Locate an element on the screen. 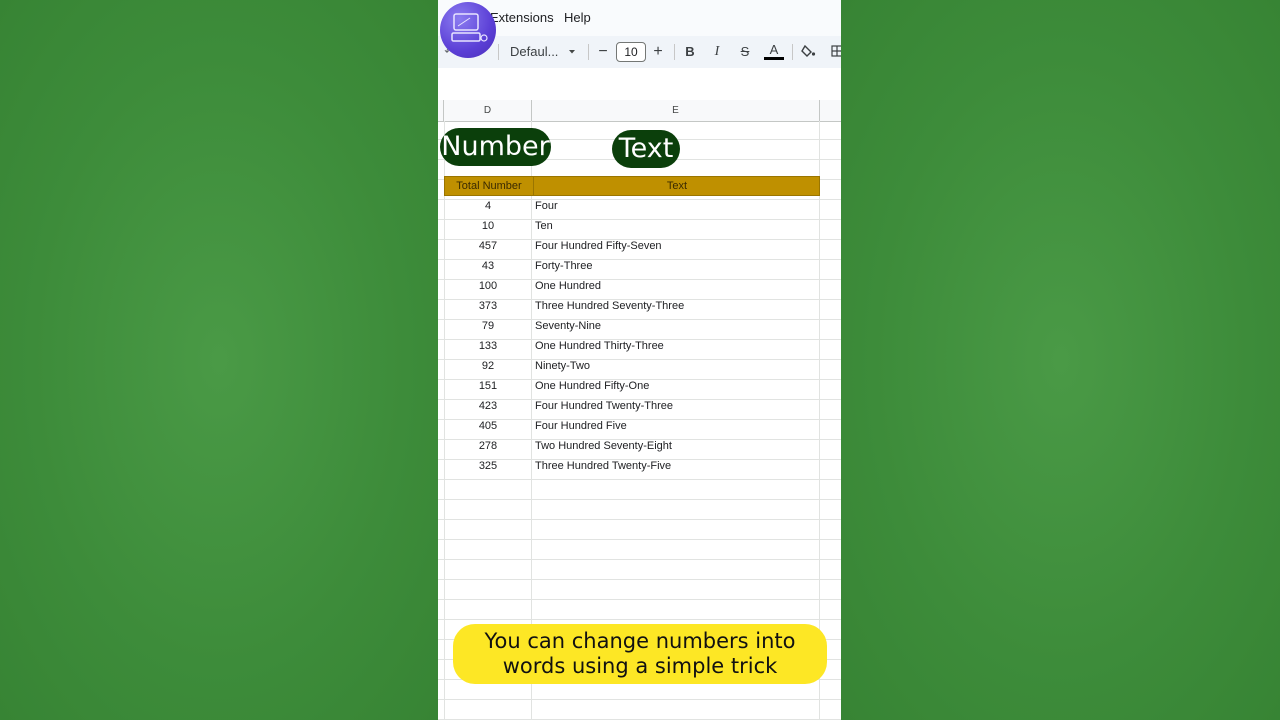  text-cell: Ten is located at coordinates (677, 226).